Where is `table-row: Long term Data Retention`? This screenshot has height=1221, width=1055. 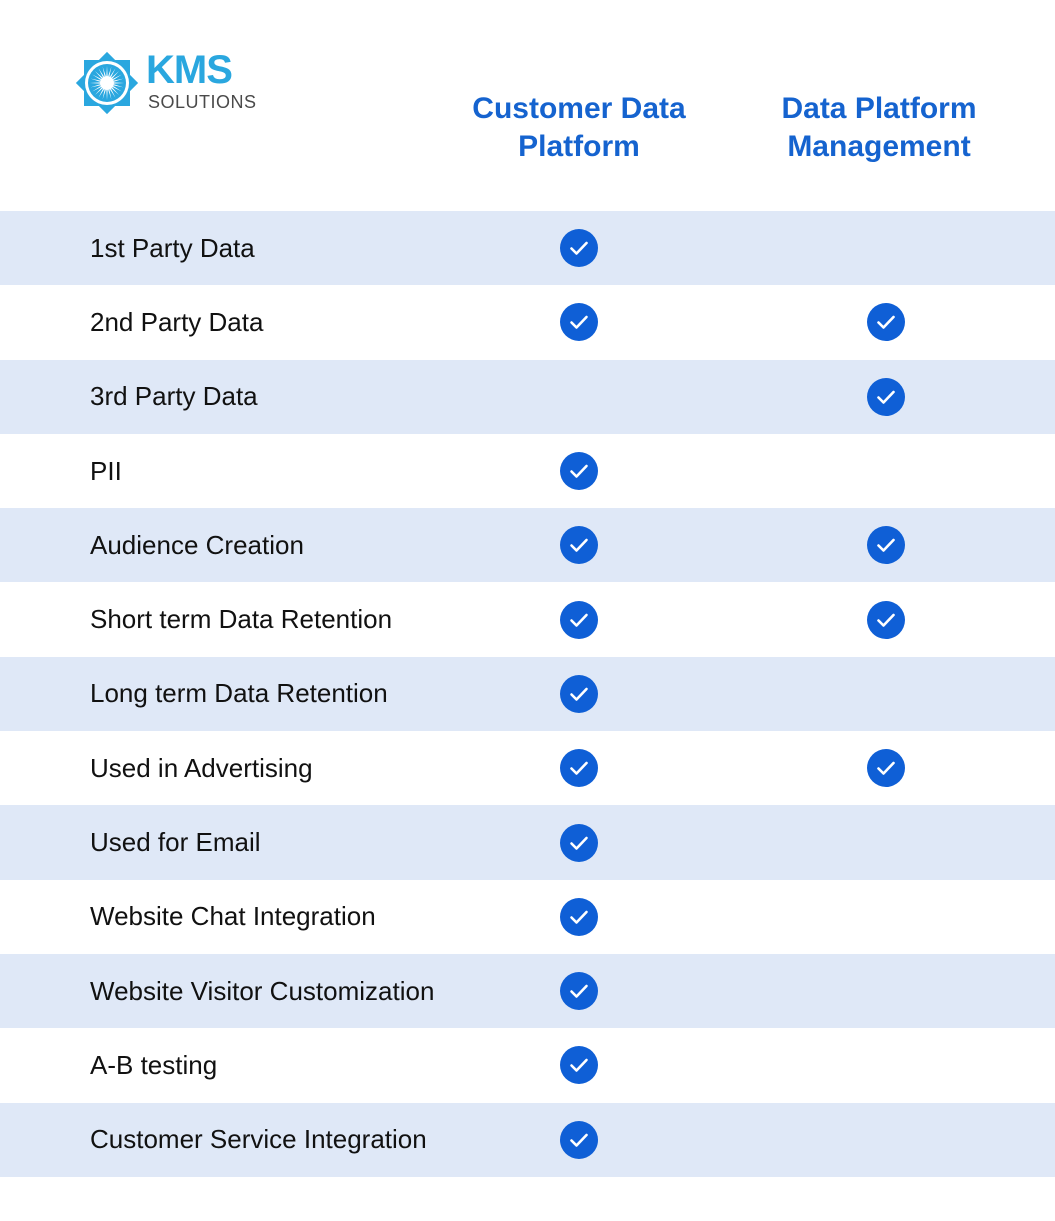
table-row: Long term Data Retention is located at coordinates (527, 694).